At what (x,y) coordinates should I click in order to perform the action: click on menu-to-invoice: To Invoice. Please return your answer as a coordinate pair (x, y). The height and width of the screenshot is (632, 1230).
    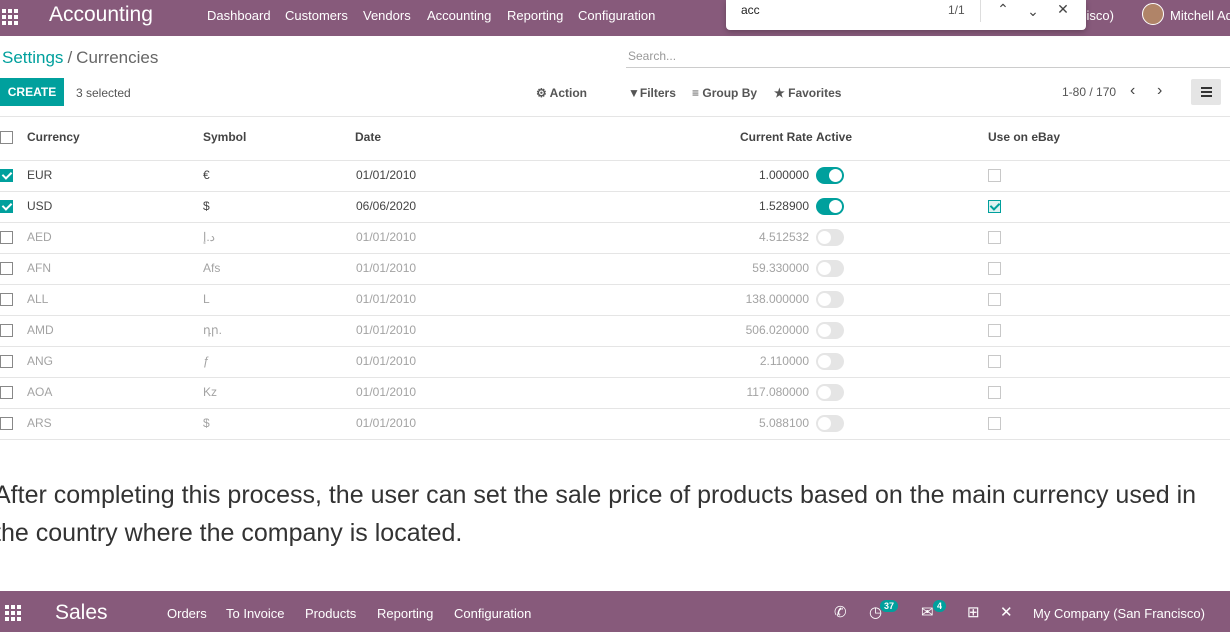
    Looking at the image, I should click on (255, 613).